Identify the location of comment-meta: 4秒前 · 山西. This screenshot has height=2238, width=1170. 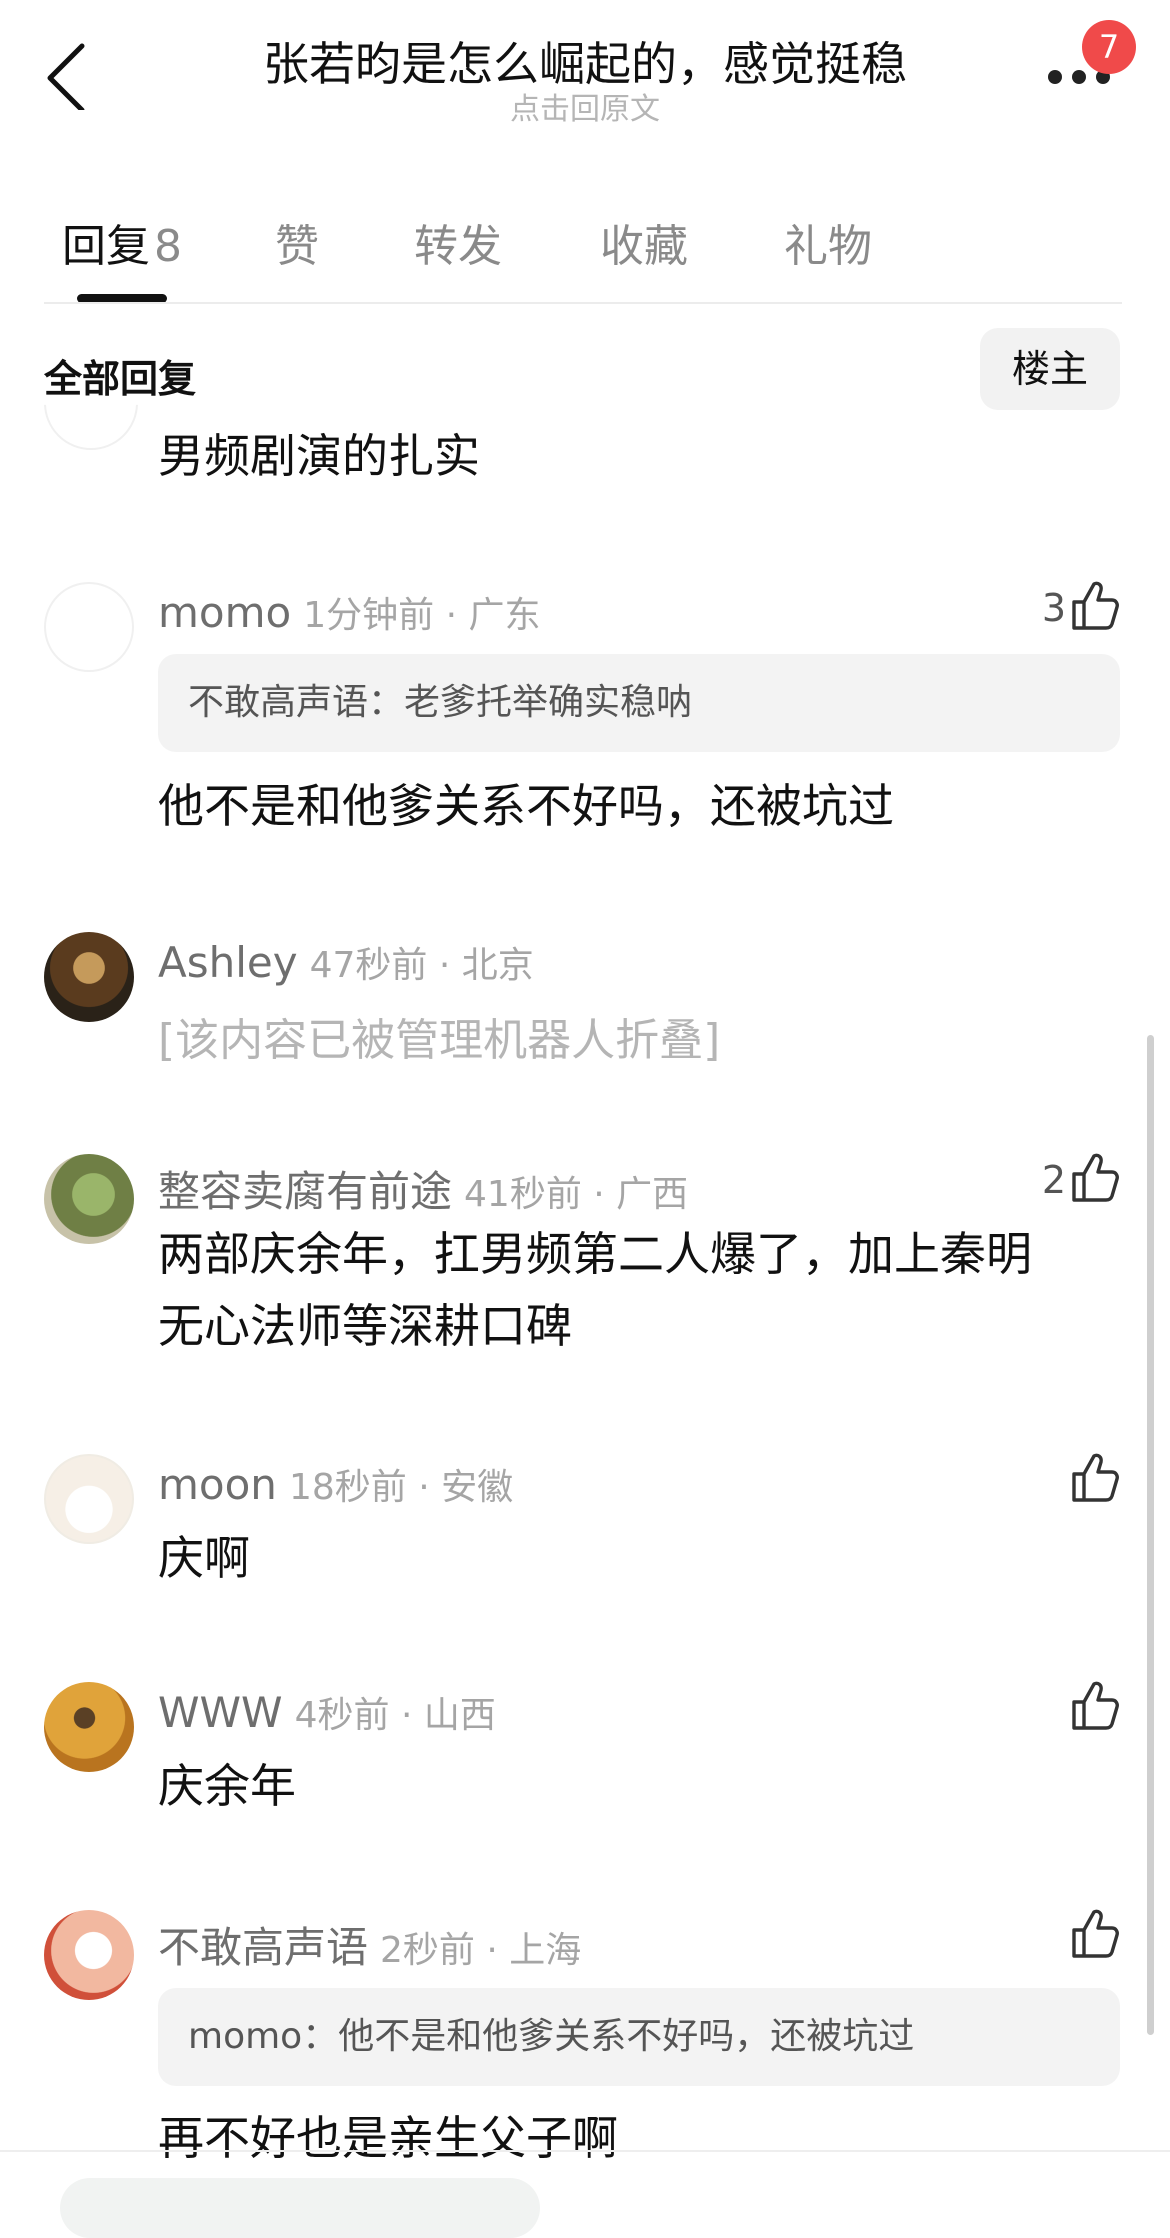
(395, 1715).